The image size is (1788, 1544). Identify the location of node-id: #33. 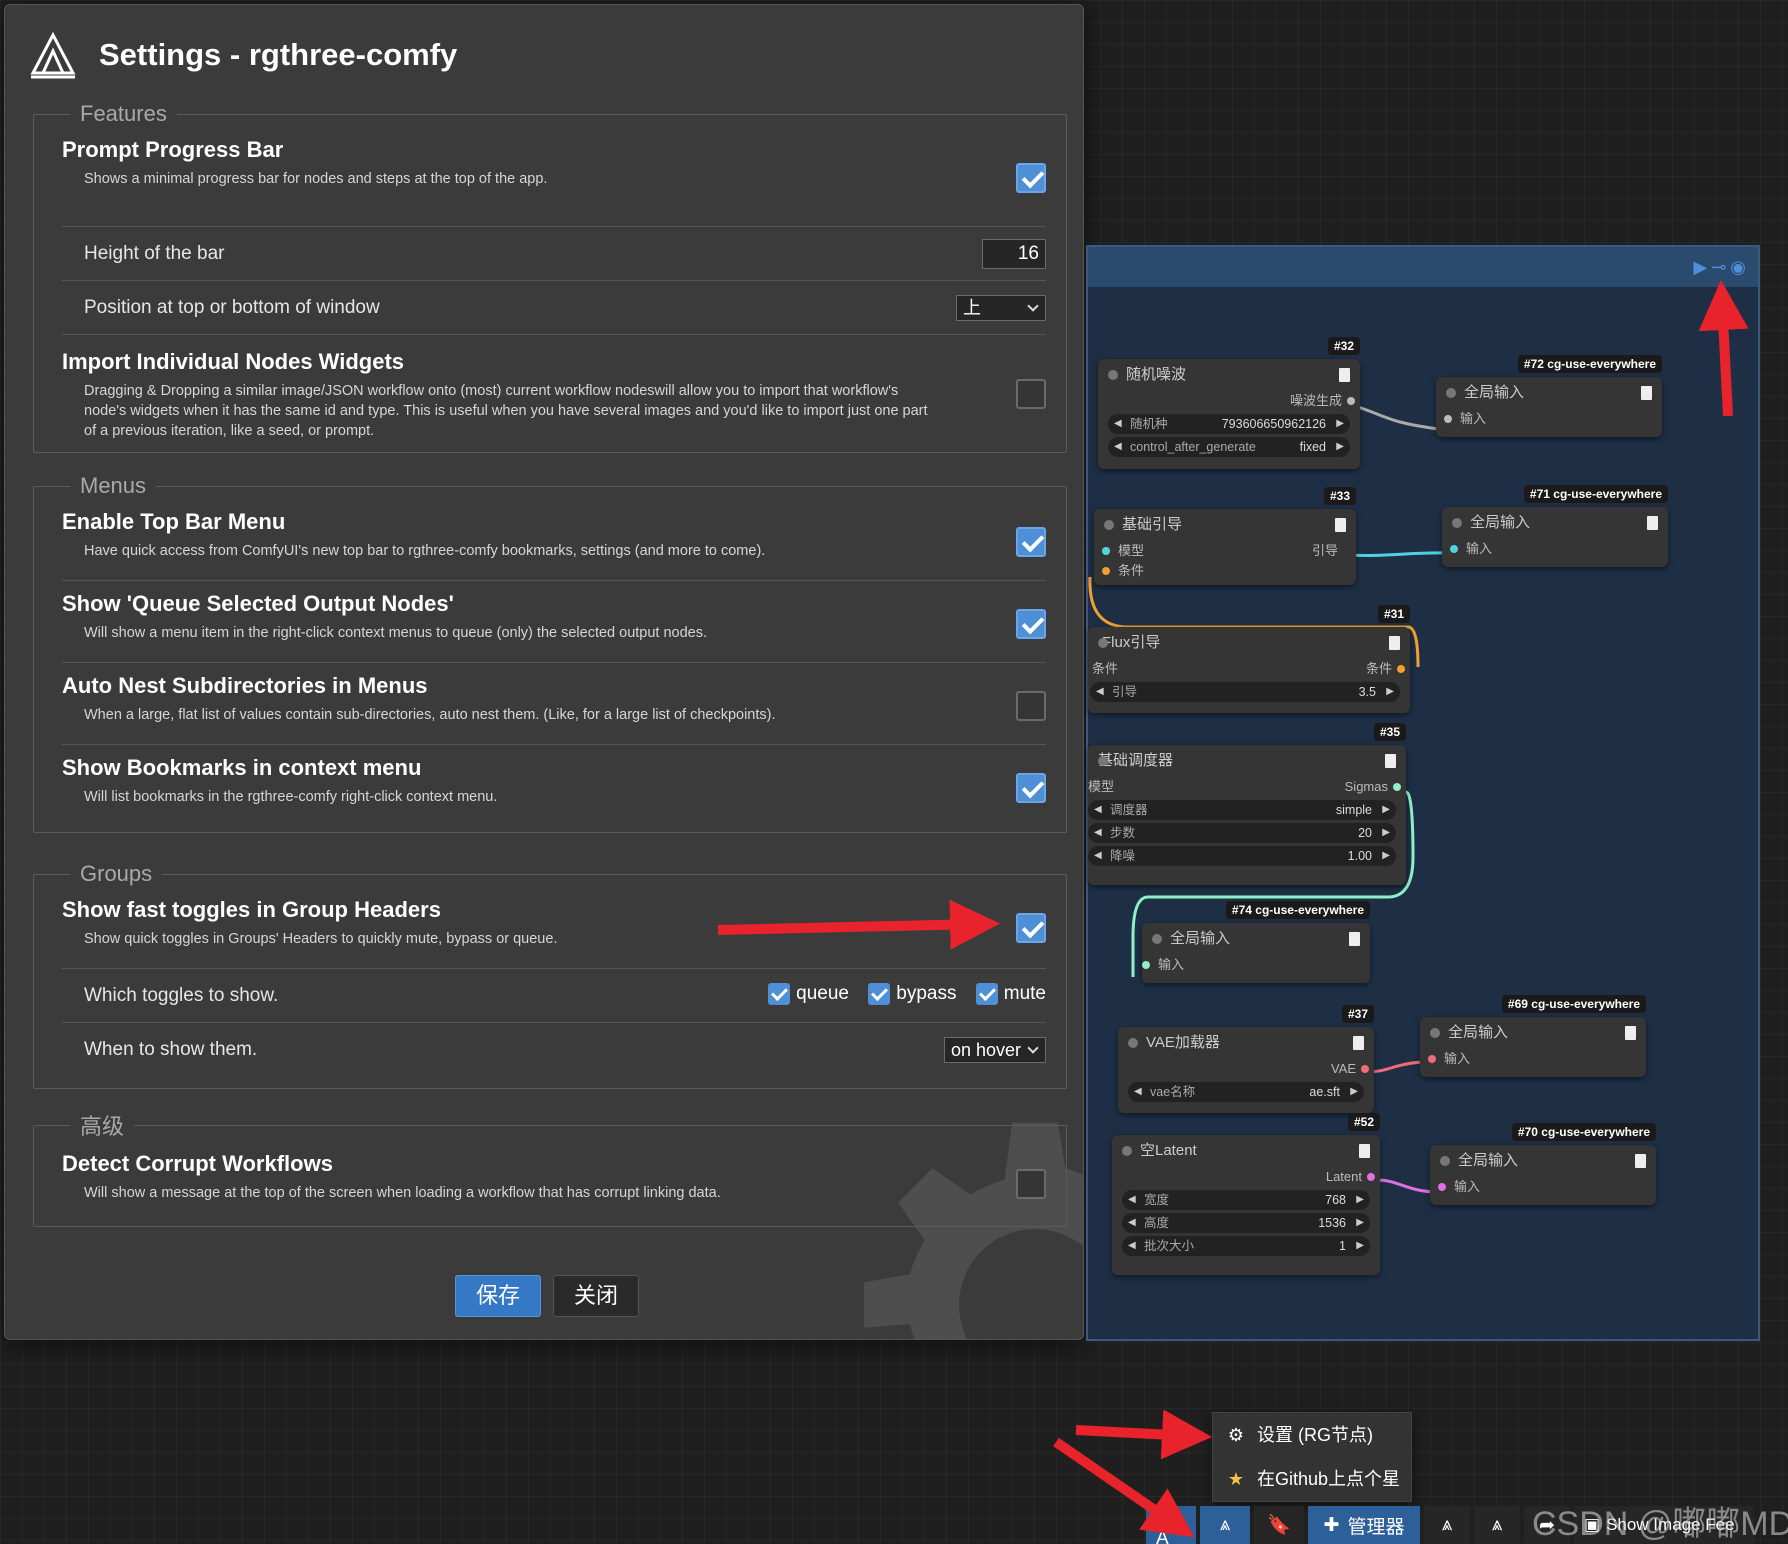
(1339, 496).